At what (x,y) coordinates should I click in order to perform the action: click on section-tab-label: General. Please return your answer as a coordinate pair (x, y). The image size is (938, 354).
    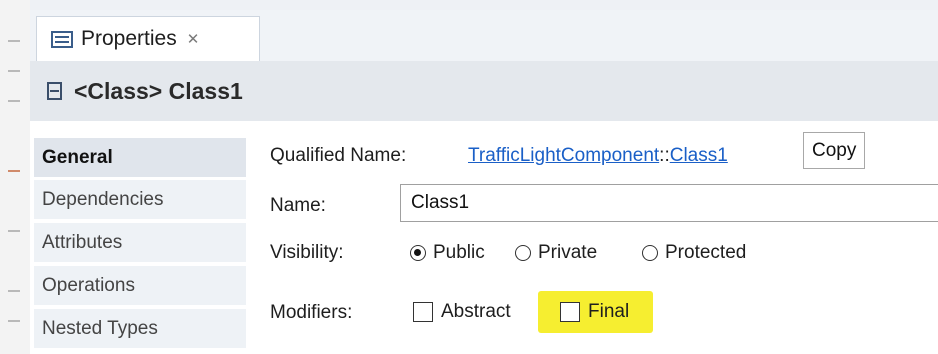
    Looking at the image, I should click on (77, 157).